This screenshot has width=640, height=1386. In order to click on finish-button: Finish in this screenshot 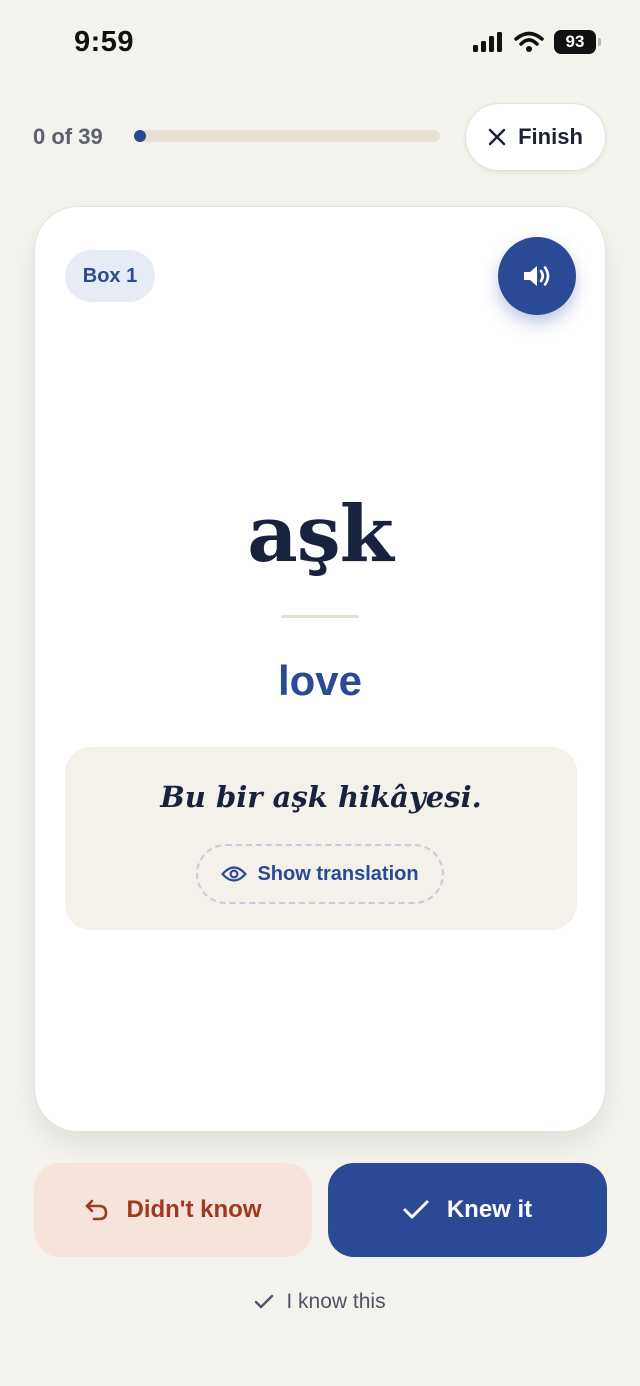, I will do `click(535, 137)`.